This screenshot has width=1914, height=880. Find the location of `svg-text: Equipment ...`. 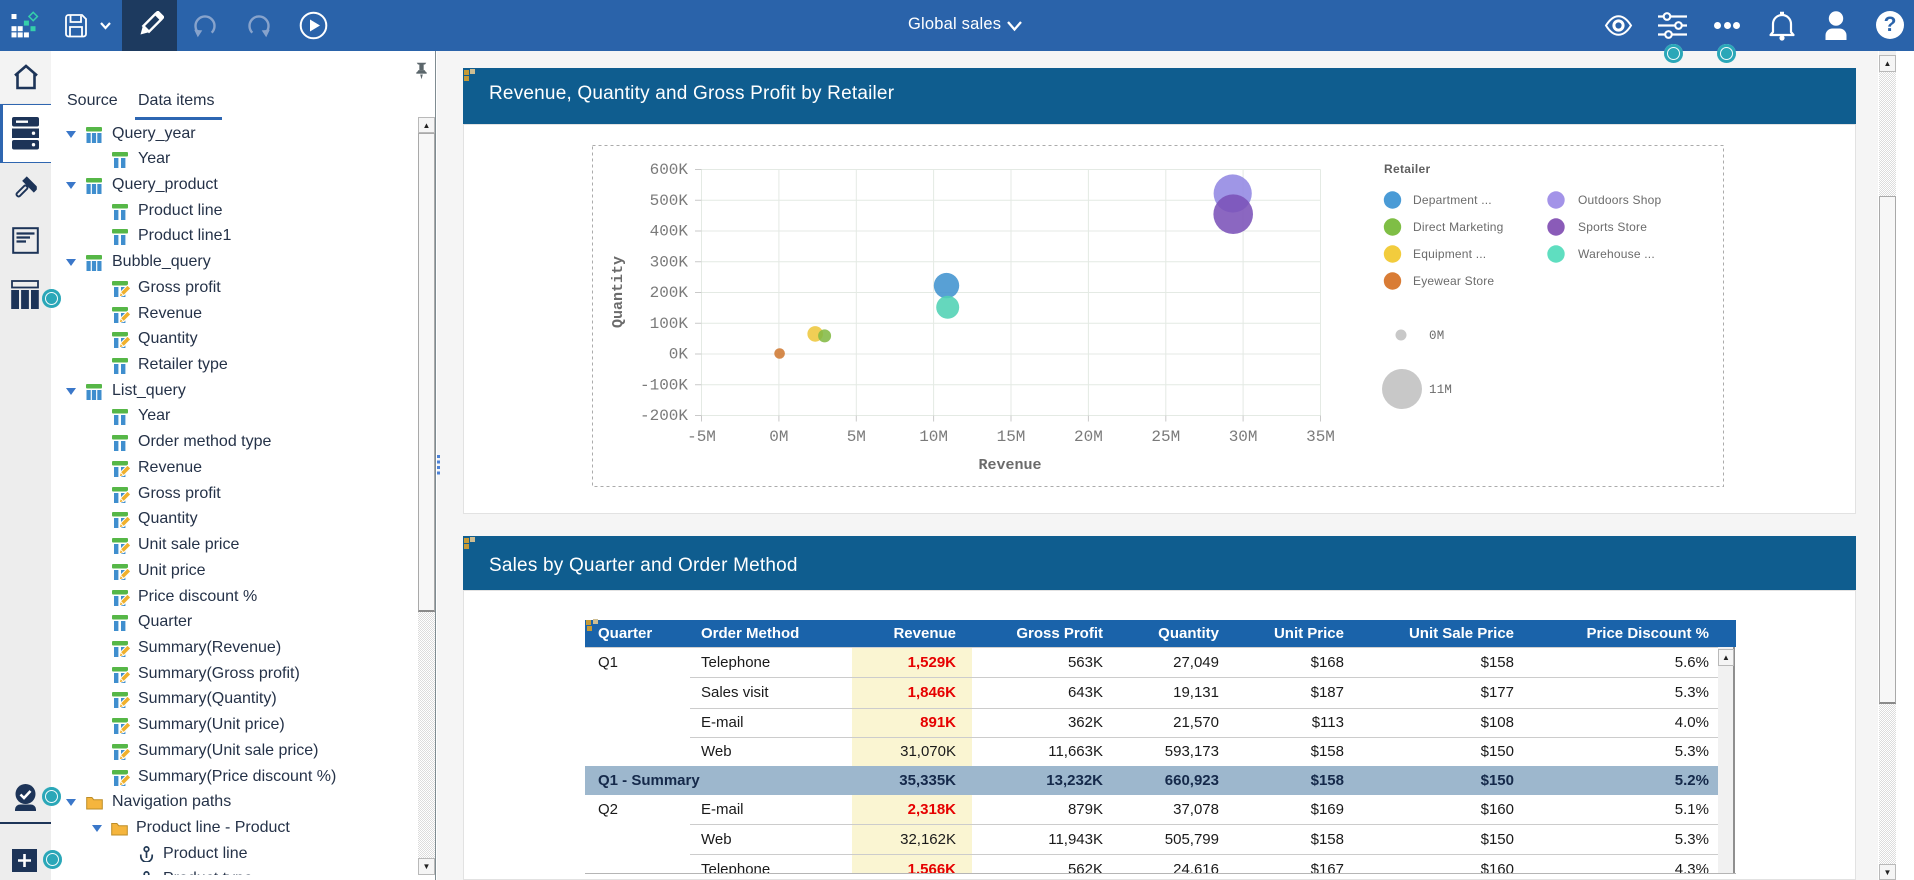

svg-text: Equipment ... is located at coordinates (1449, 254).